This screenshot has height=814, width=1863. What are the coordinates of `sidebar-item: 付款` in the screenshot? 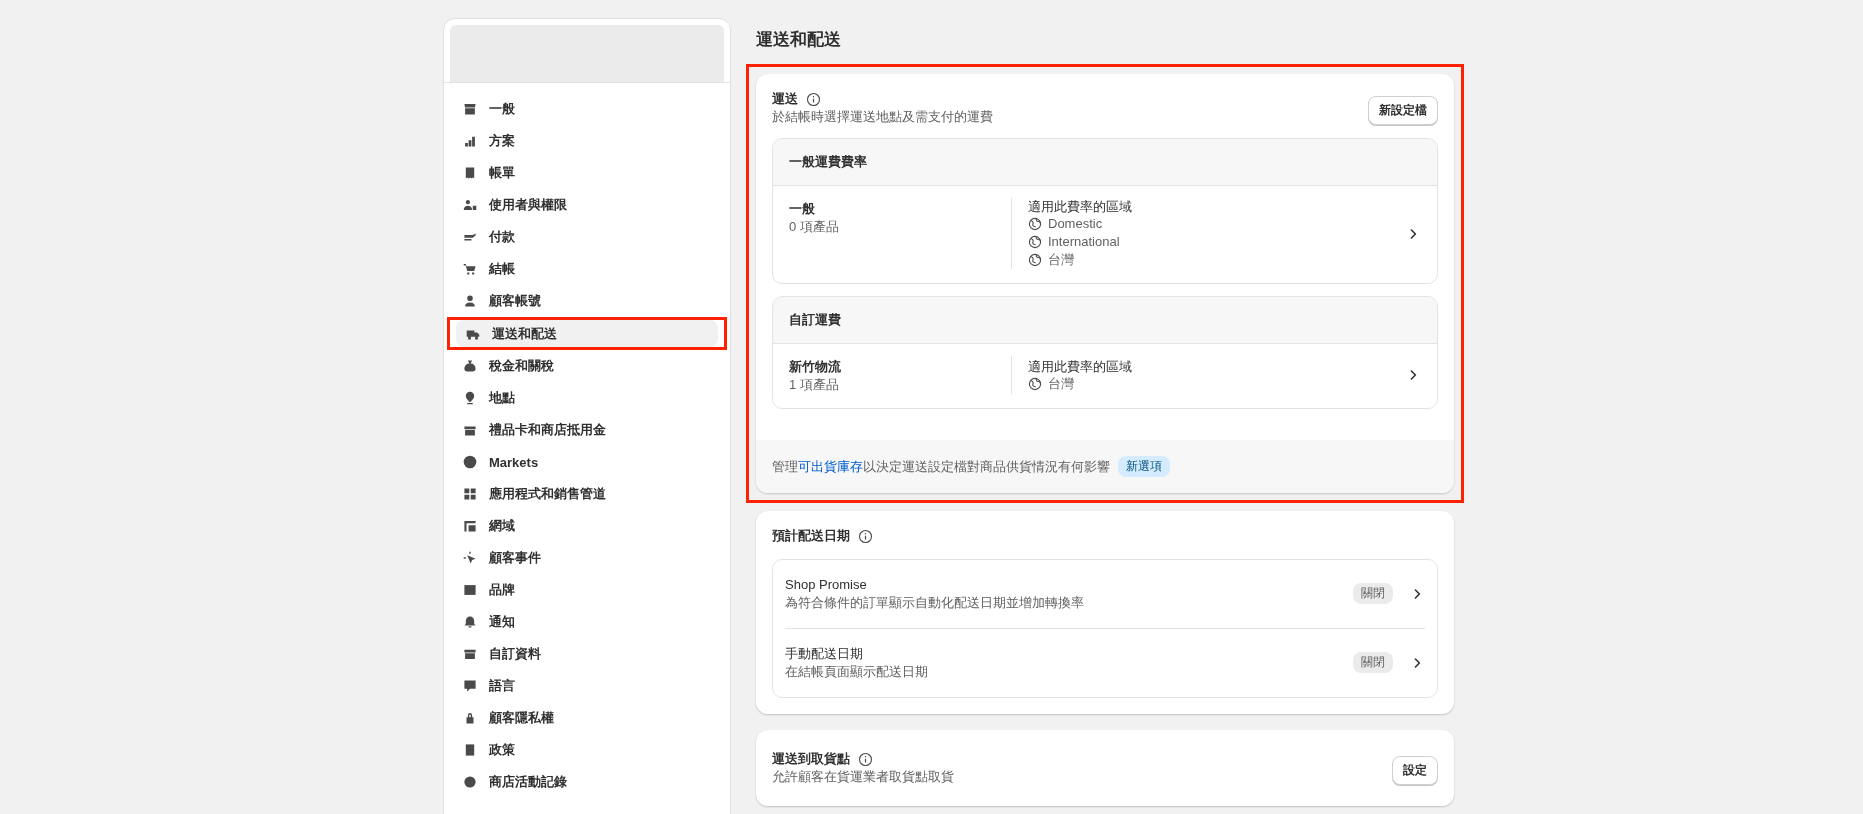 It's located at (587, 237).